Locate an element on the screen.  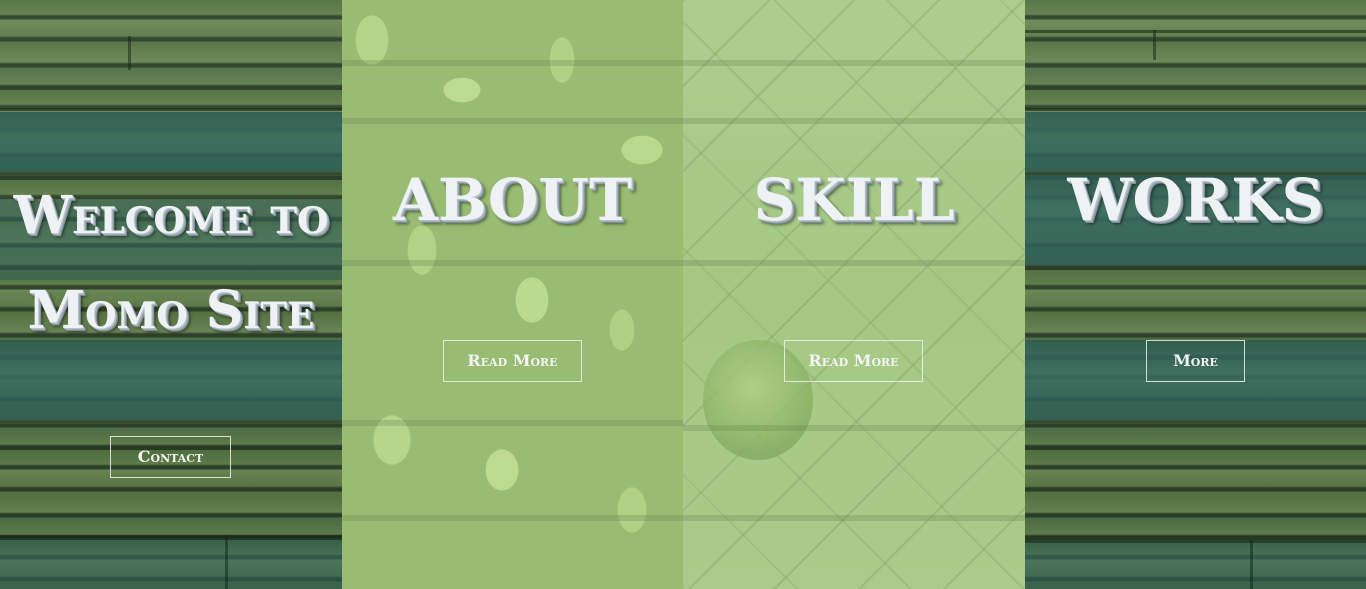
works-title: WORKS is located at coordinates (1195, 200).